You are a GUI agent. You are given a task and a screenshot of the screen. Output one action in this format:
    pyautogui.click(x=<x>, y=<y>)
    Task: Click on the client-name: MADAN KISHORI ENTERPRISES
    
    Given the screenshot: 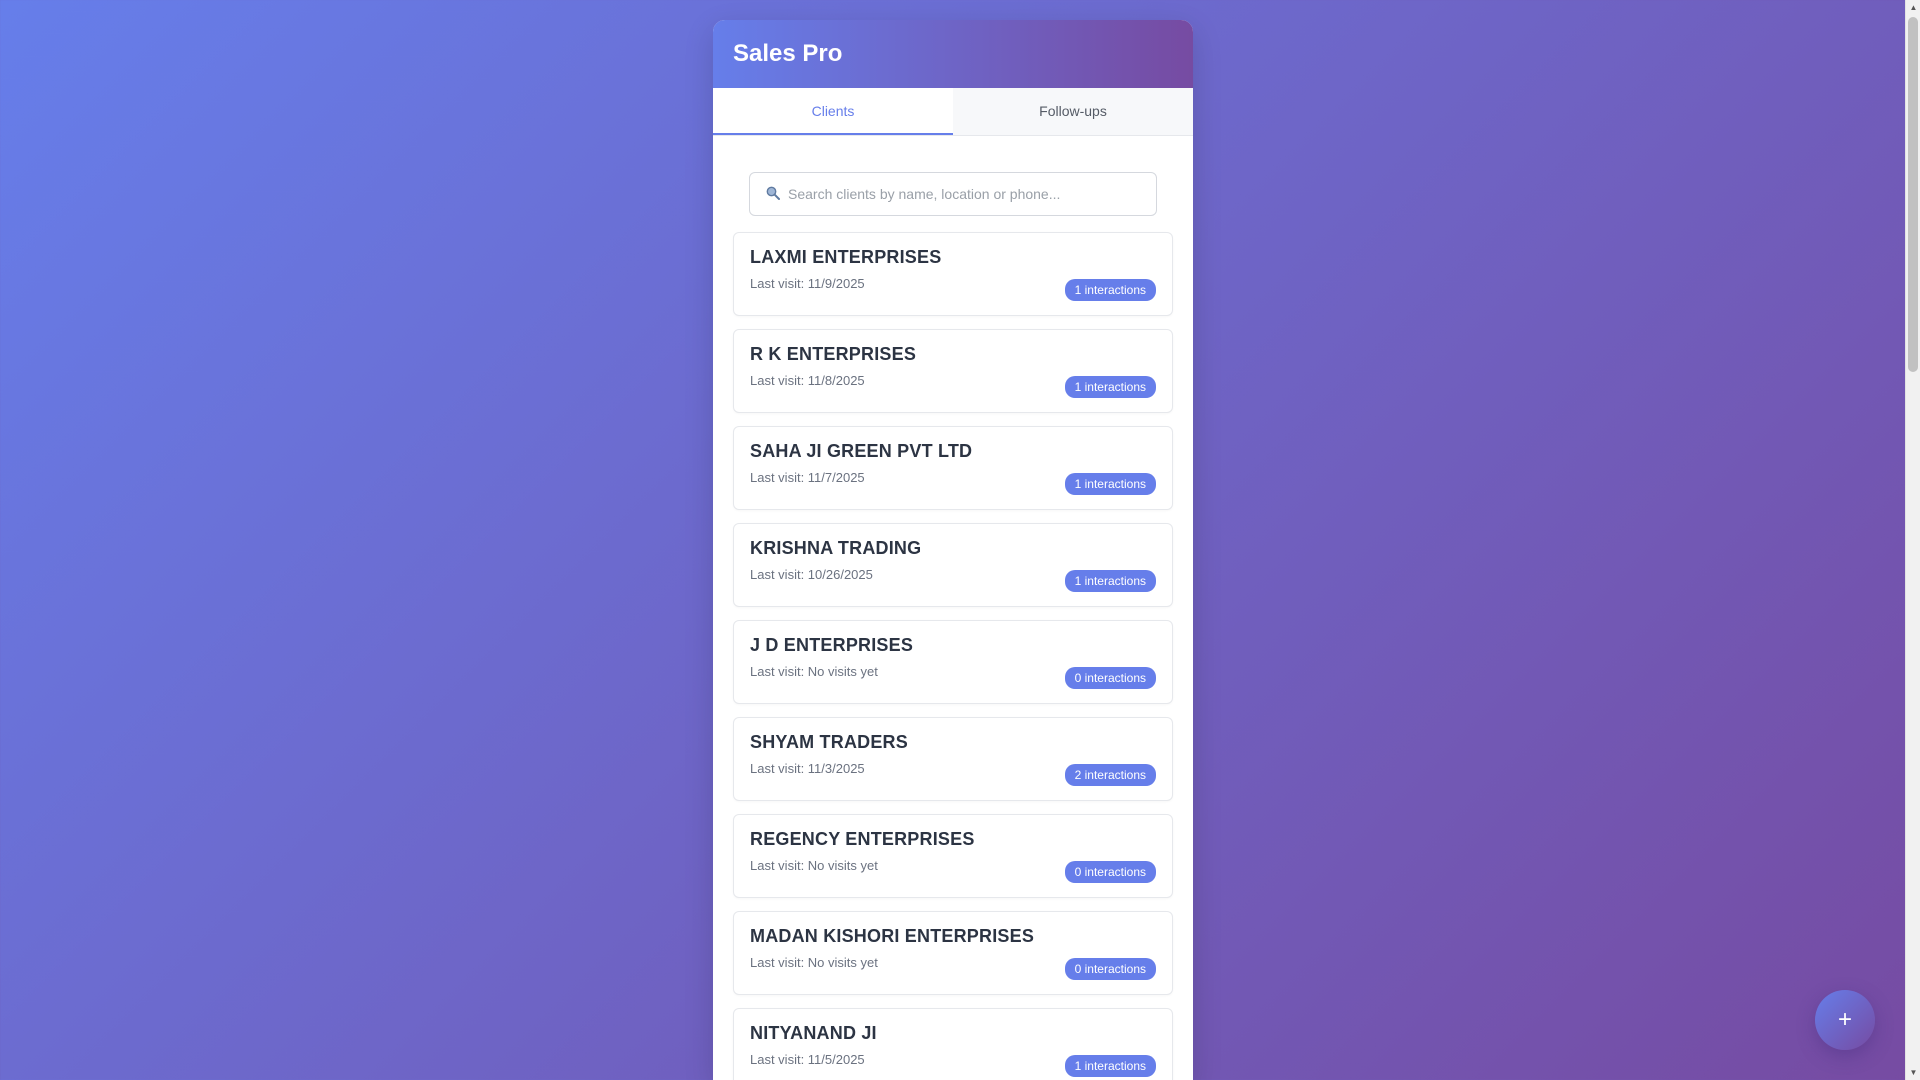 What is the action you would take?
    pyautogui.click(x=892, y=936)
    